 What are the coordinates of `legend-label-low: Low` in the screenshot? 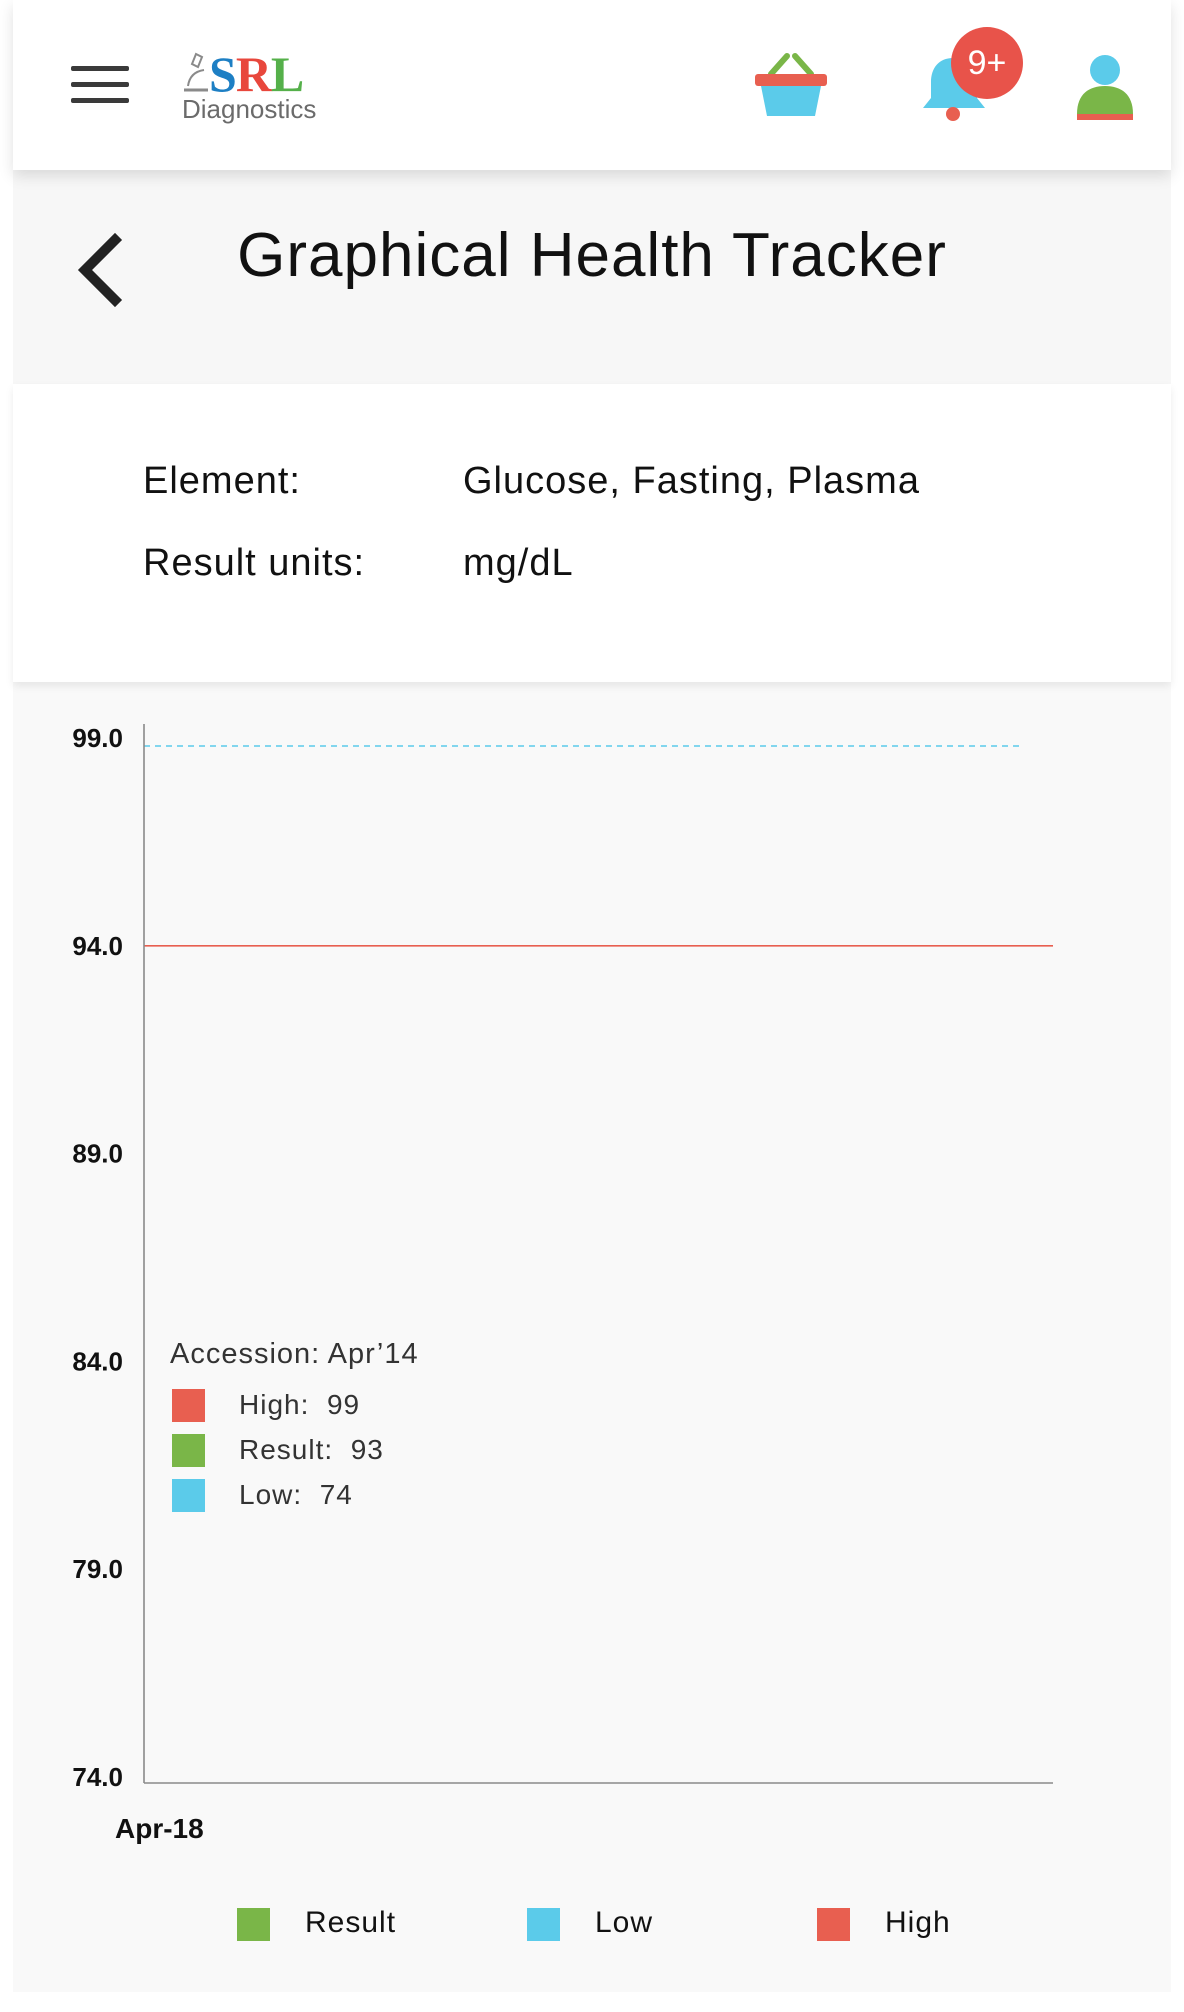 It's located at (624, 1922).